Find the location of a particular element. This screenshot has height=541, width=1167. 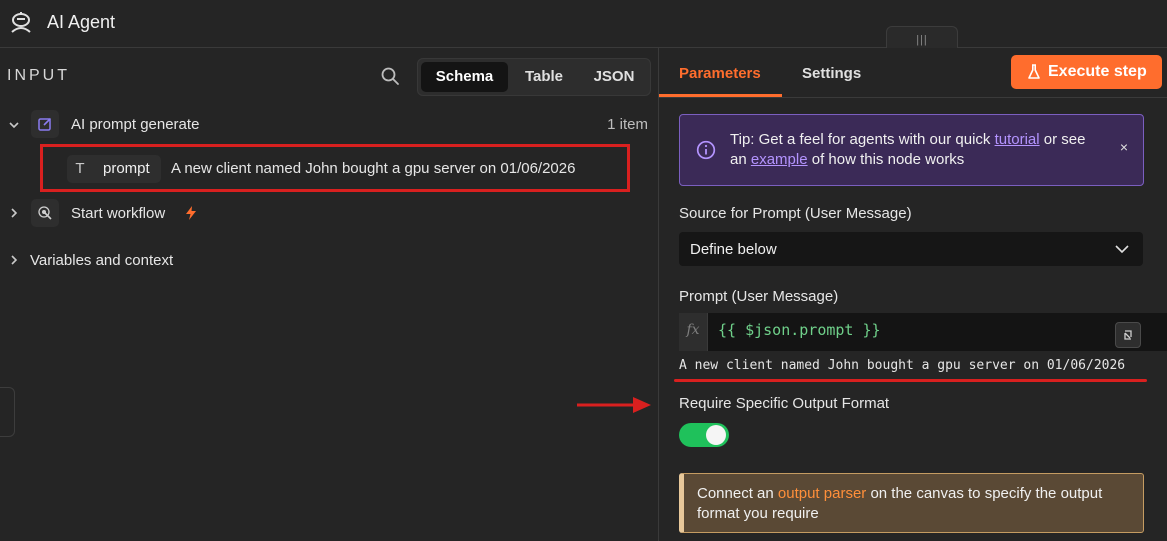

lightning-bolt-icon is located at coordinates (191, 213).